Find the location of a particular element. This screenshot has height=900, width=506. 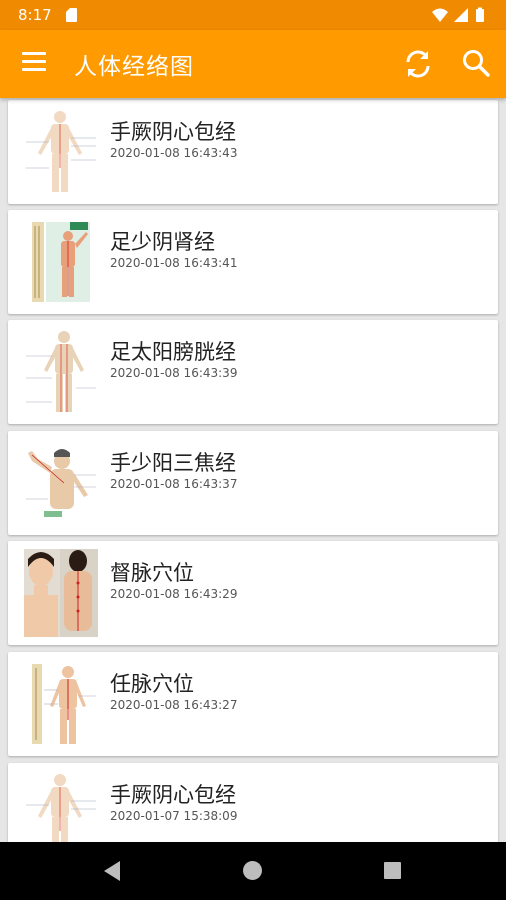

item-timestamp: 2020-01-08 16:43:39 is located at coordinates (174, 373).